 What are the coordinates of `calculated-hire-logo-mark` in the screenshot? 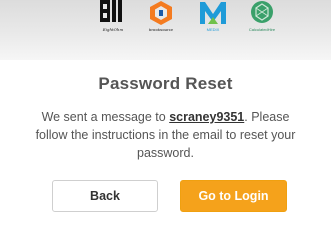 It's located at (262, 12).